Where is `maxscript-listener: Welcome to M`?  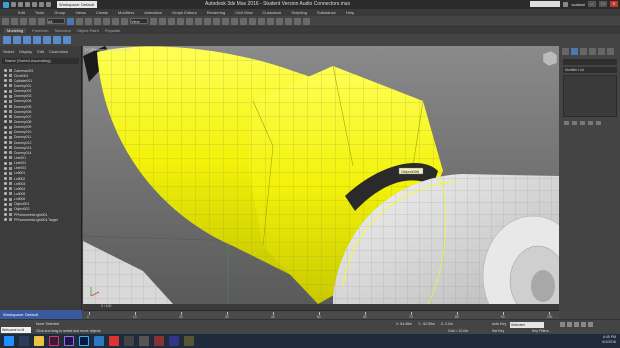 maxscript-listener: Welcome to M is located at coordinates (16, 330).